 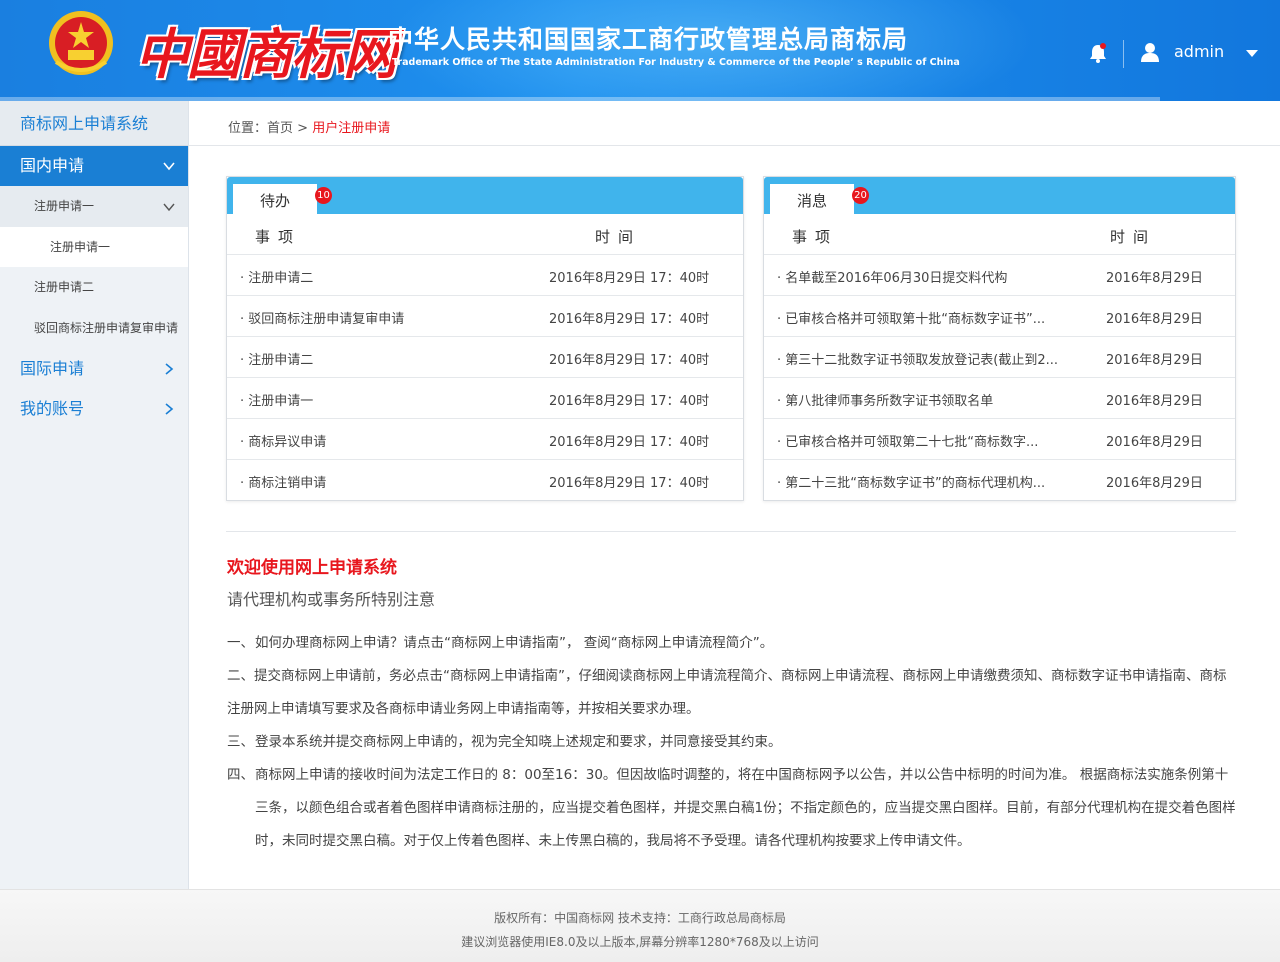 What do you see at coordinates (999, 195) in the screenshot?
I see `panel-header: 消息 20` at bounding box center [999, 195].